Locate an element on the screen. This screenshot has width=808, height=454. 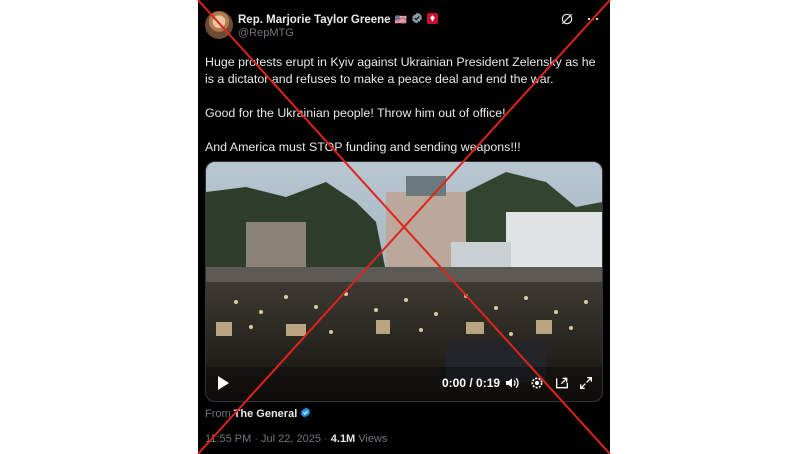
video-time: 0:00 / 0:19 is located at coordinates (471, 383).